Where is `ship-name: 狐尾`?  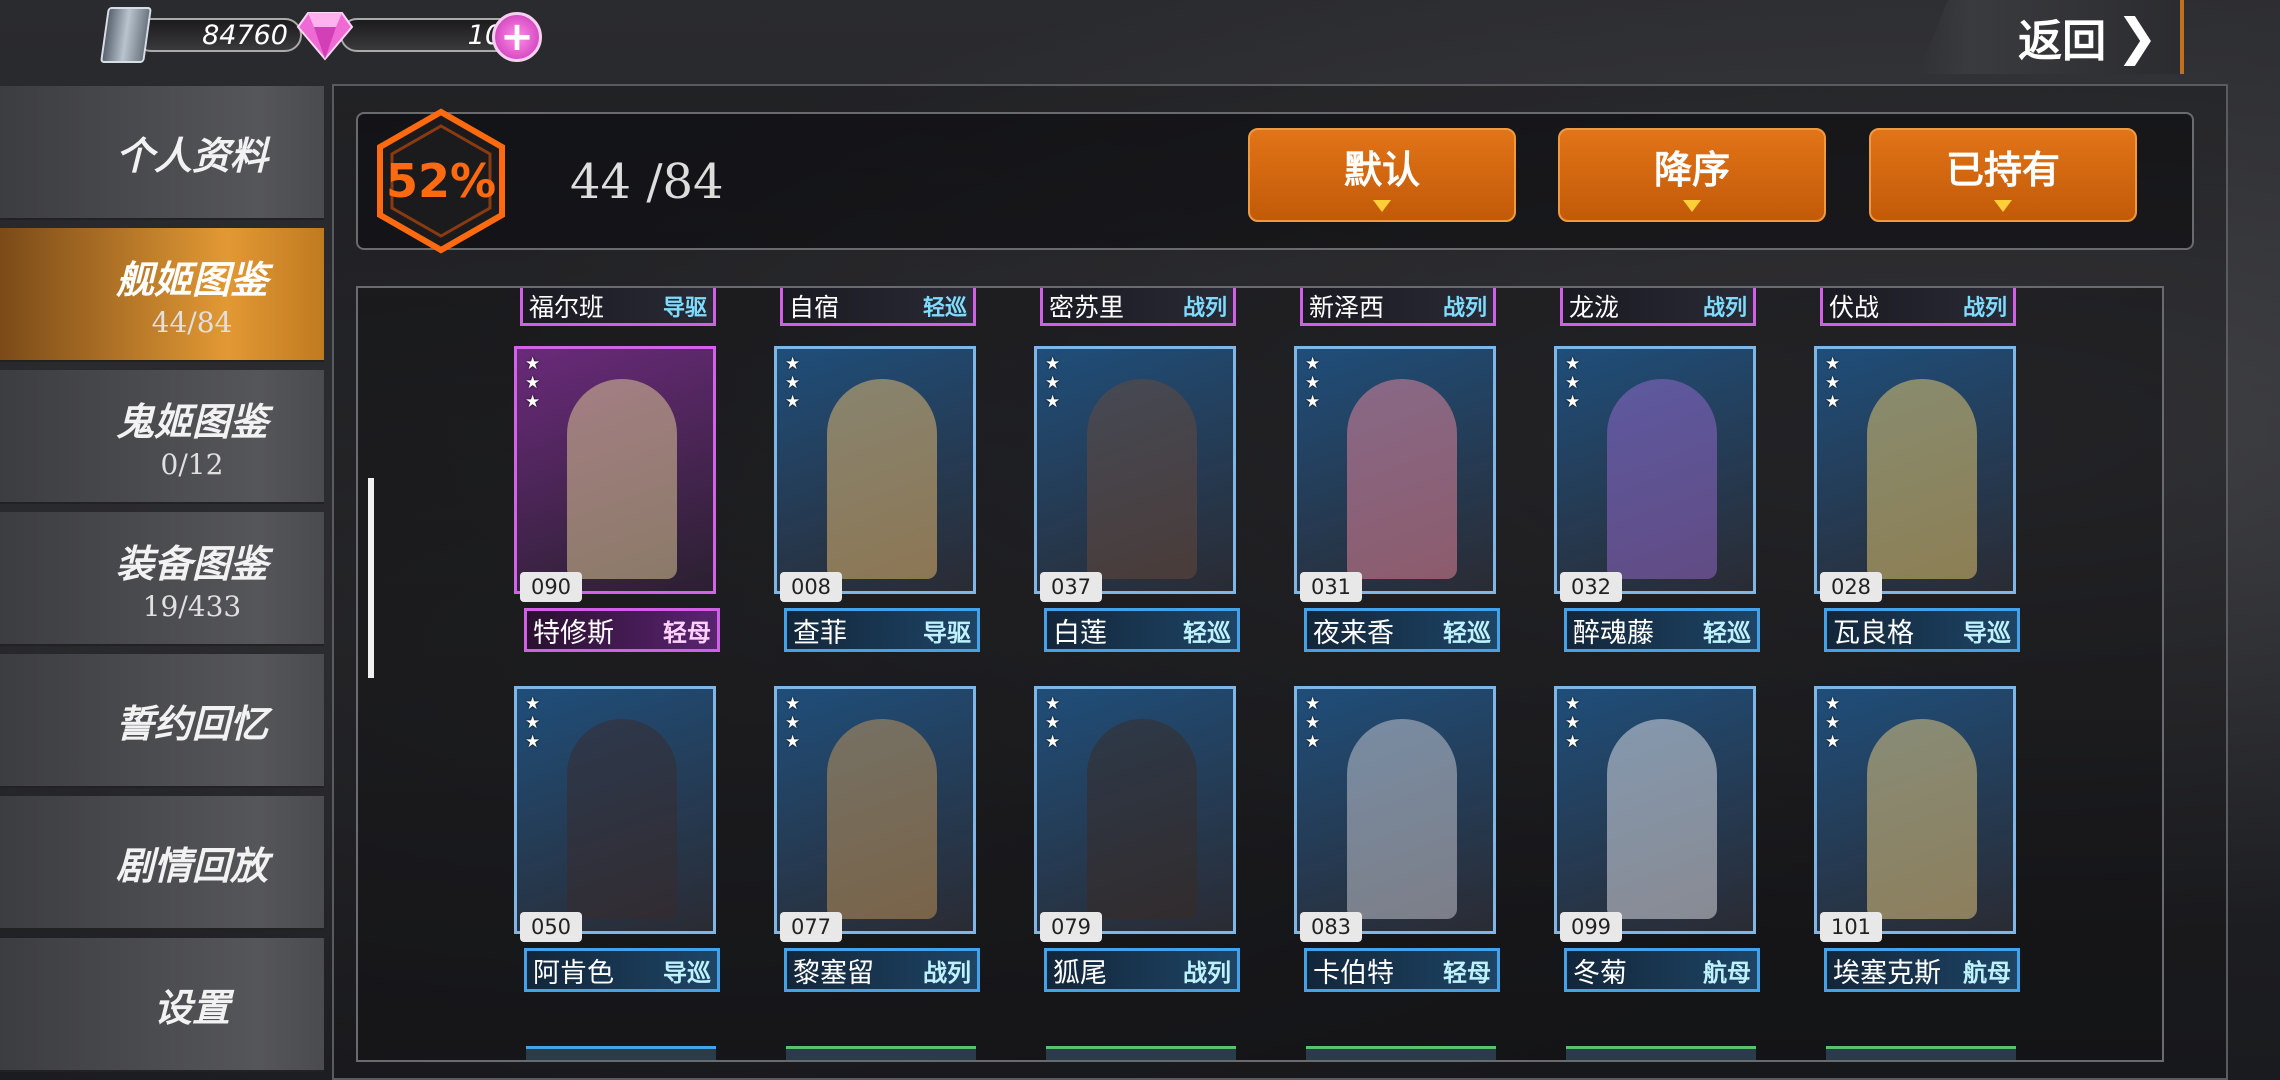
ship-name: 狐尾 is located at coordinates (1080, 973).